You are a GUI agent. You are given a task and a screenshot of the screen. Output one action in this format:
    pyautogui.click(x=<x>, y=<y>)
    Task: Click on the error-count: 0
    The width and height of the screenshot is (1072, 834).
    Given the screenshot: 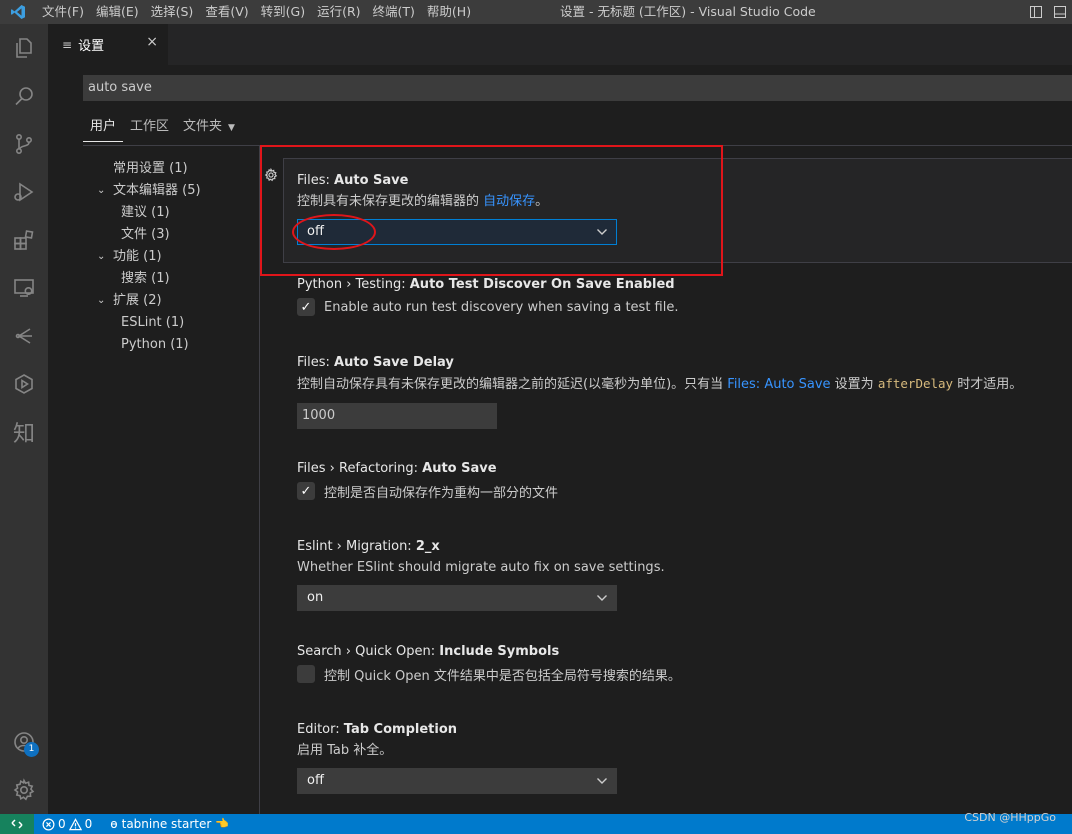 What is the action you would take?
    pyautogui.click(x=62, y=824)
    